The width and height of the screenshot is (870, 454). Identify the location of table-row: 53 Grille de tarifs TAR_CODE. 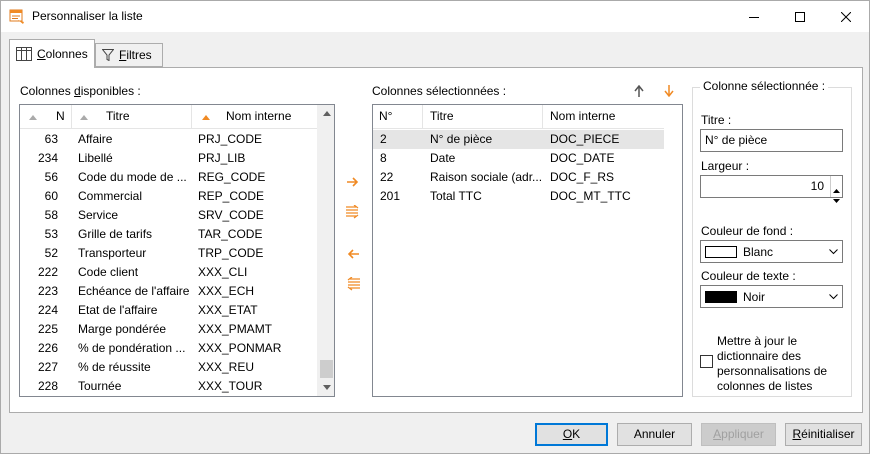
(169, 234).